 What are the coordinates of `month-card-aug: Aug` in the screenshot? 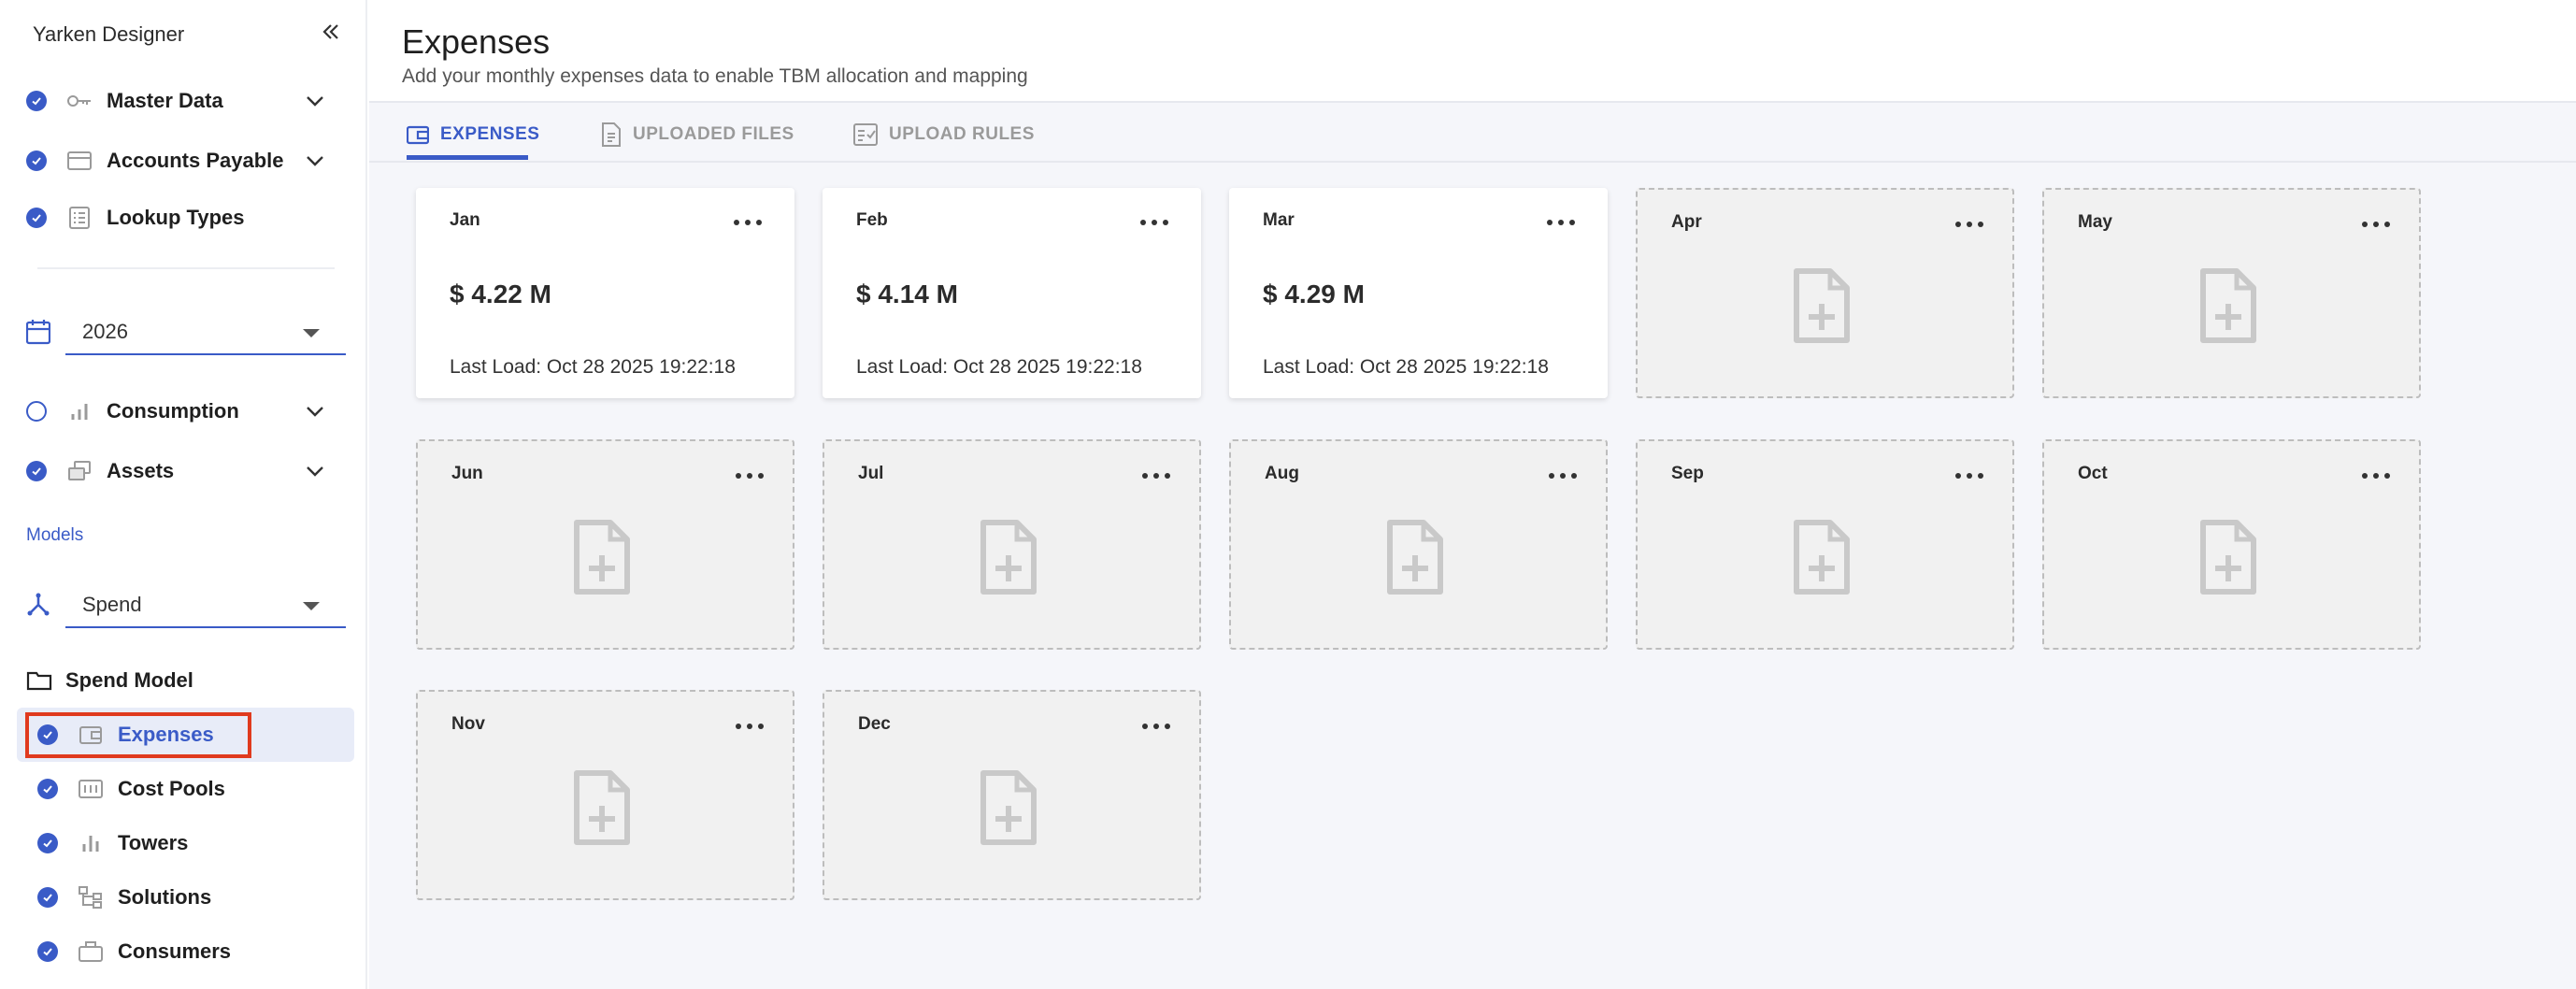 It's located at (1418, 544).